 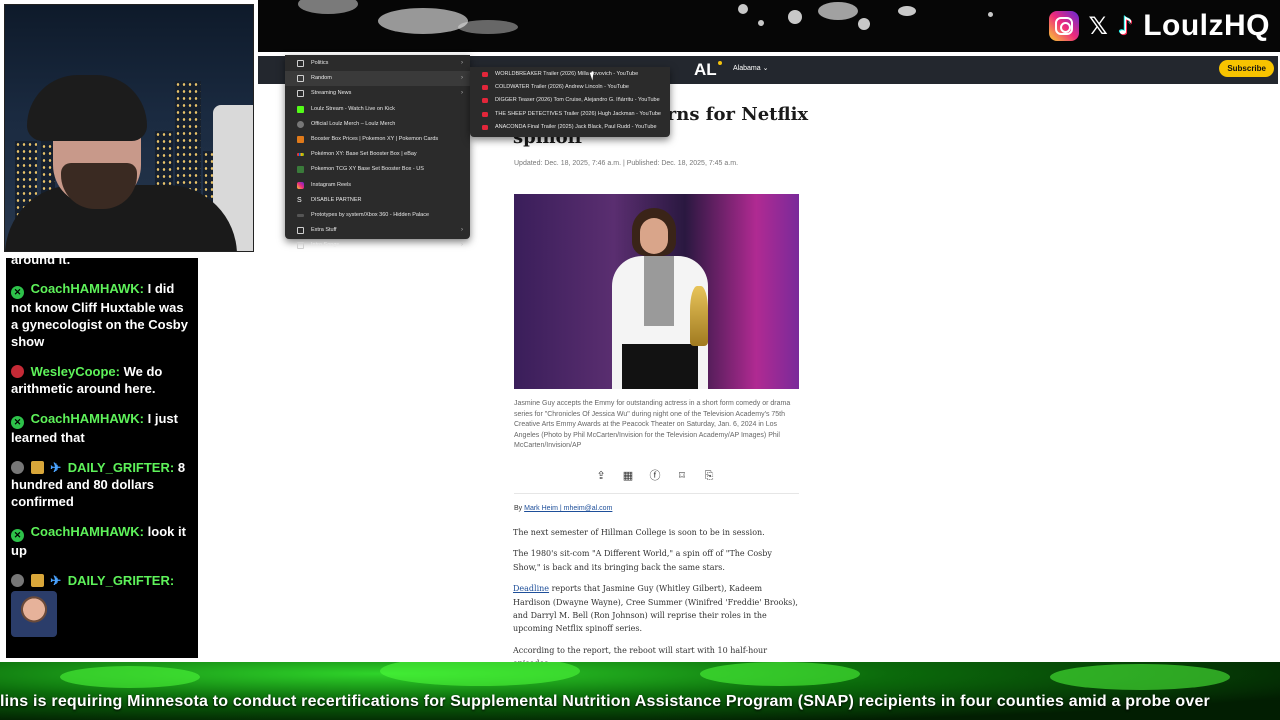 What do you see at coordinates (102, 604) in the screenshot?
I see `chat-message: ✈ DAILY_GRIFTER:` at bounding box center [102, 604].